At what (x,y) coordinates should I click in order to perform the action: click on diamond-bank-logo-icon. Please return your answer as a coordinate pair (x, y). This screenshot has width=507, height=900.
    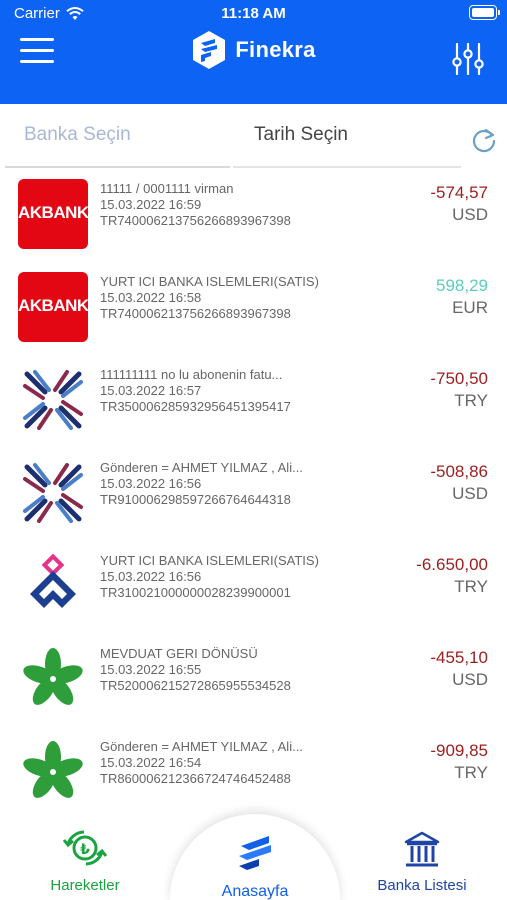
    Looking at the image, I should click on (53, 580).